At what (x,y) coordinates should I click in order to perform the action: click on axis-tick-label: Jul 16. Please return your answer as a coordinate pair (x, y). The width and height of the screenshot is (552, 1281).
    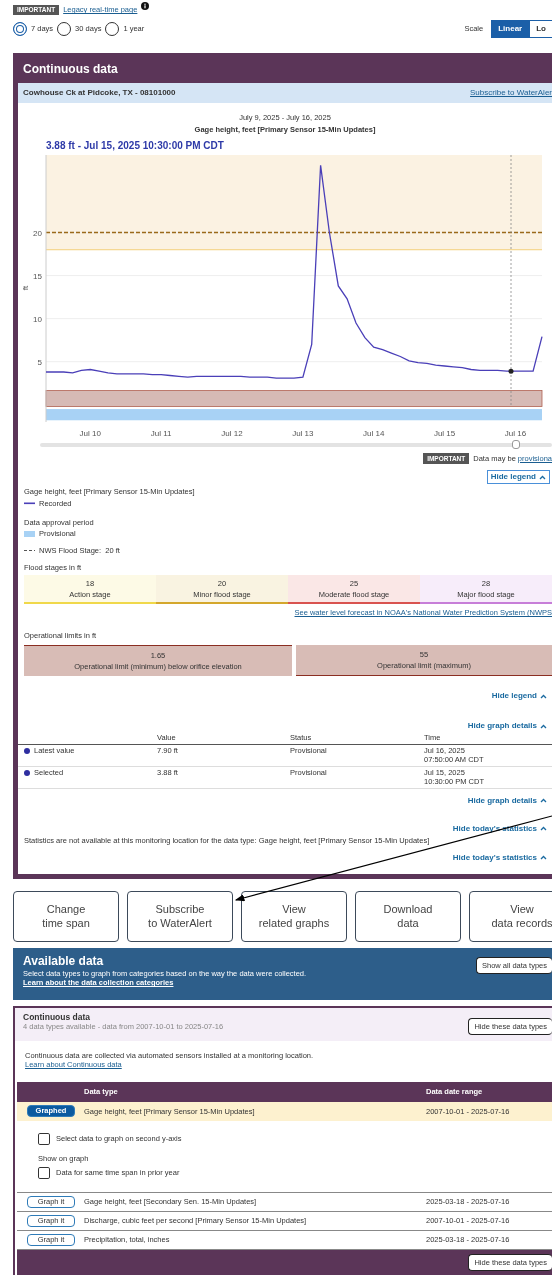
    Looking at the image, I should click on (515, 433).